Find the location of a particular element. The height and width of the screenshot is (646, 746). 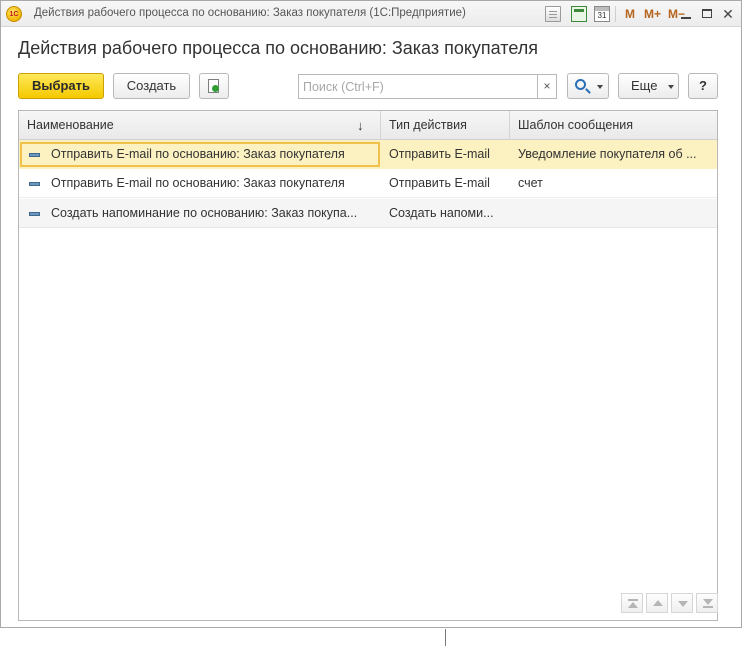

more-button-label: Еще is located at coordinates (644, 85).